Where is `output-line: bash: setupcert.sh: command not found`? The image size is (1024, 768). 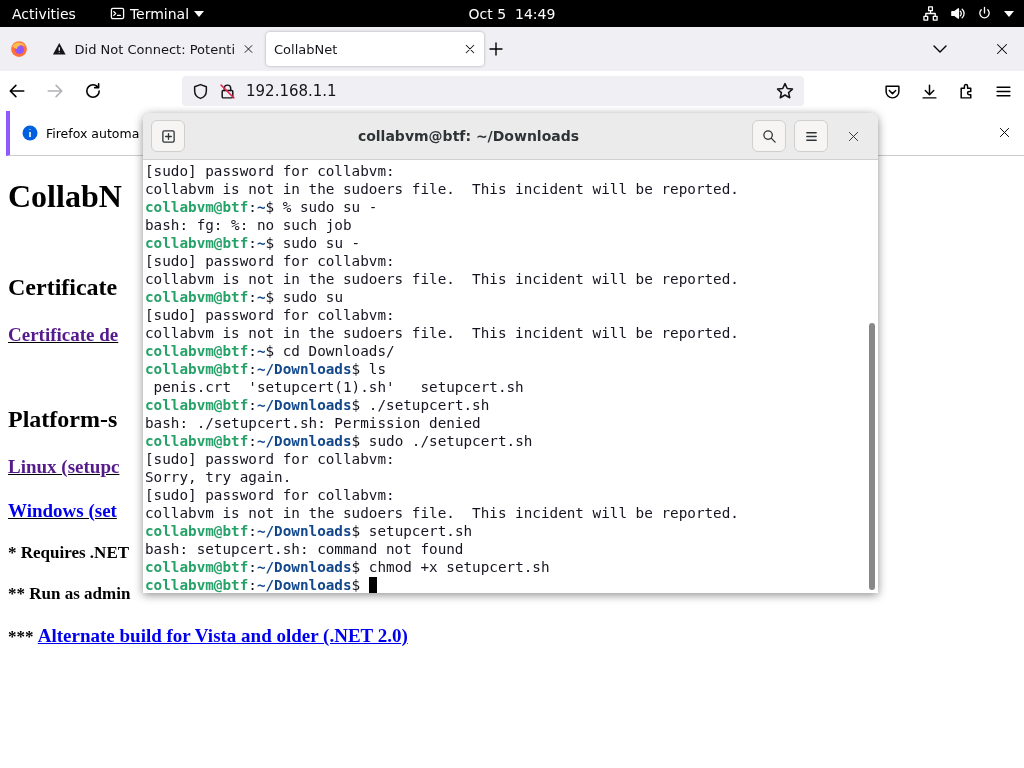
output-line: bash: setupcert.sh: command not found is located at coordinates (305, 549).